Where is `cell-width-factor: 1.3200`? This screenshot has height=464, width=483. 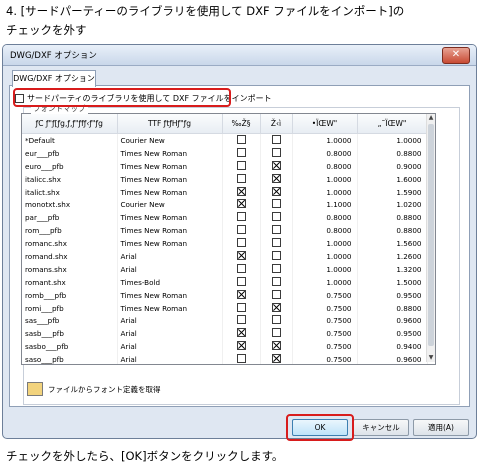 cell-width-factor: 1.3200 is located at coordinates (392, 269).